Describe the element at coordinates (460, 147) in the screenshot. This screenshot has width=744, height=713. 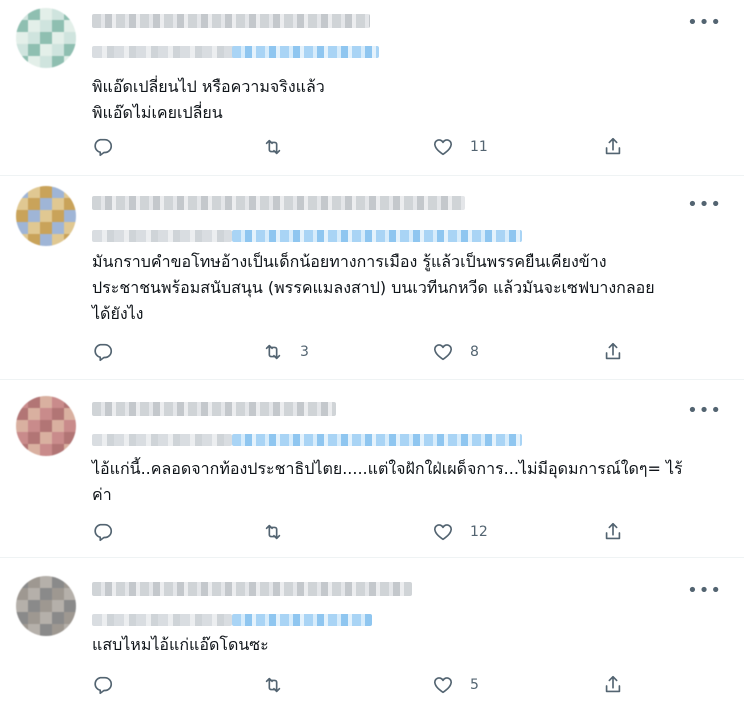
I see `like-button: 11` at that location.